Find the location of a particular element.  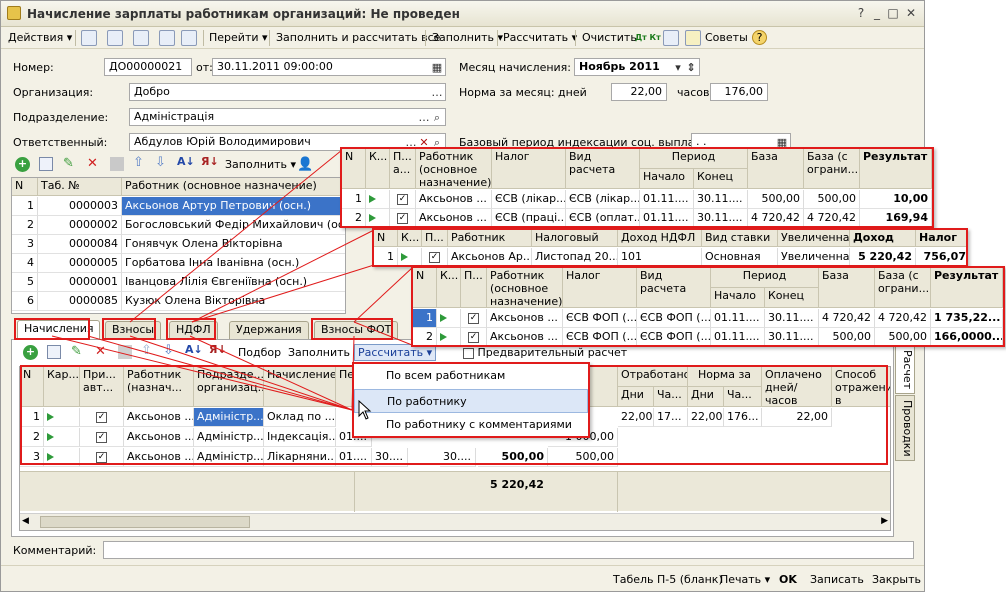

vz-col-calc: Вид расчета is located at coordinates (603, 169).